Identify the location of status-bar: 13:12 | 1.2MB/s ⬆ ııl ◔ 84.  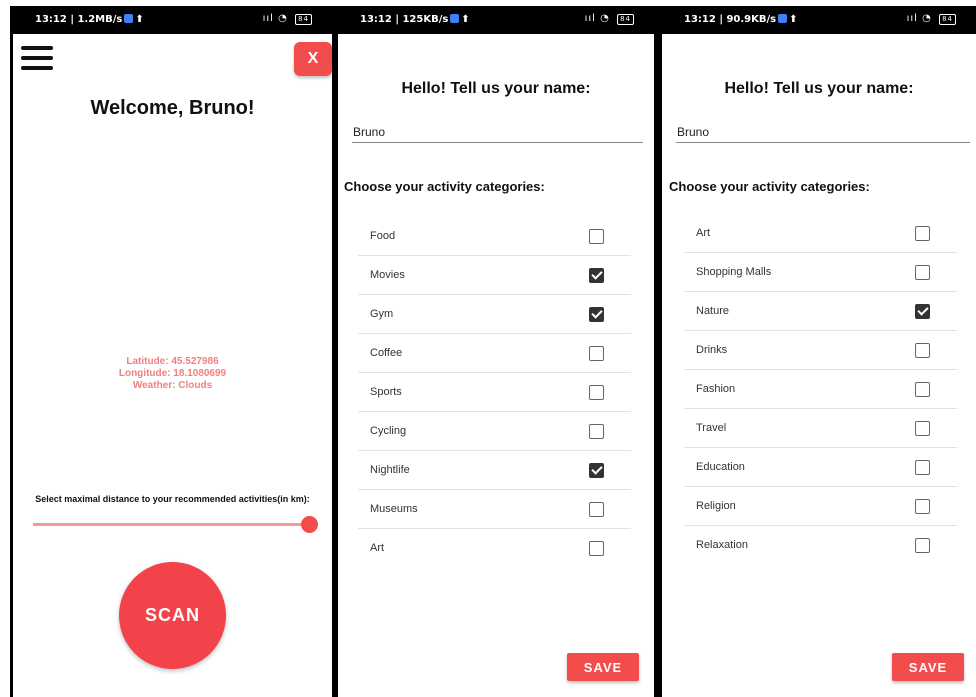
(172, 20).